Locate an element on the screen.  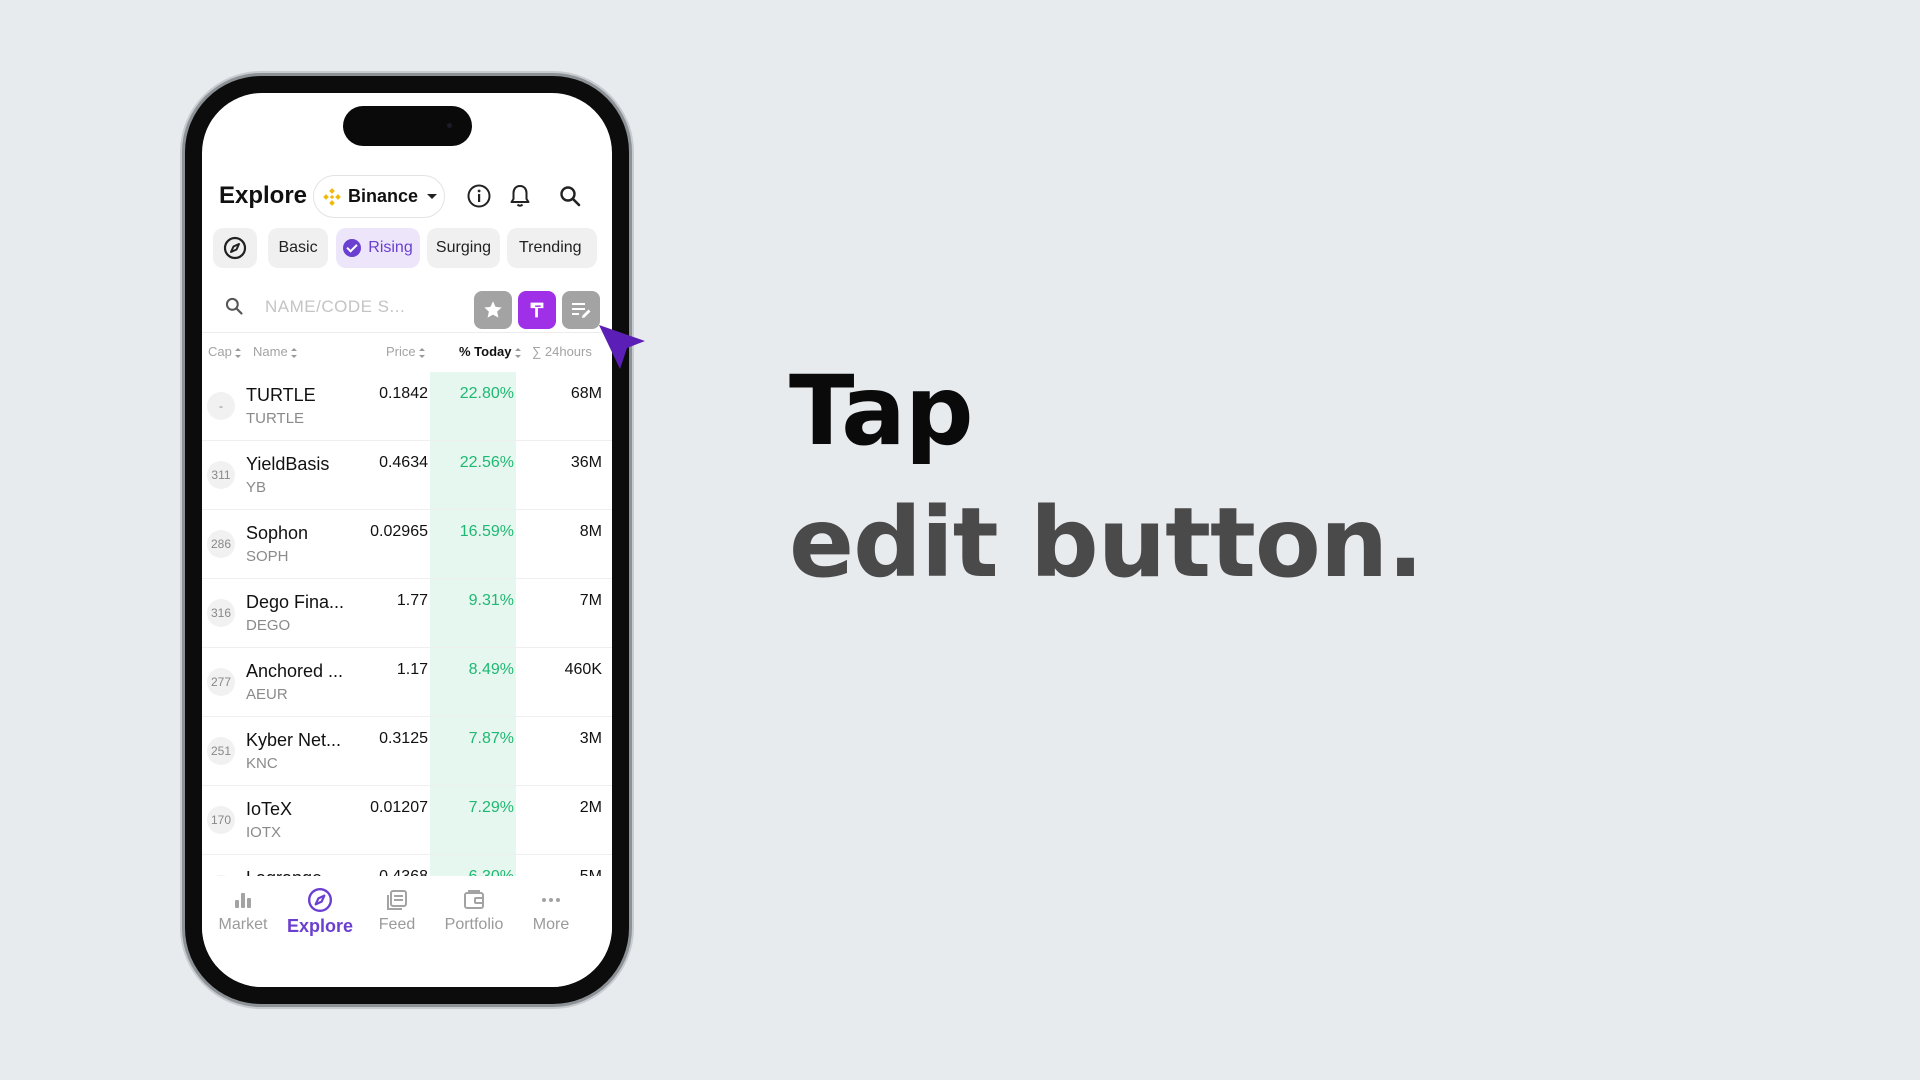
coin-price: 0.4634 is located at coordinates (403, 462).